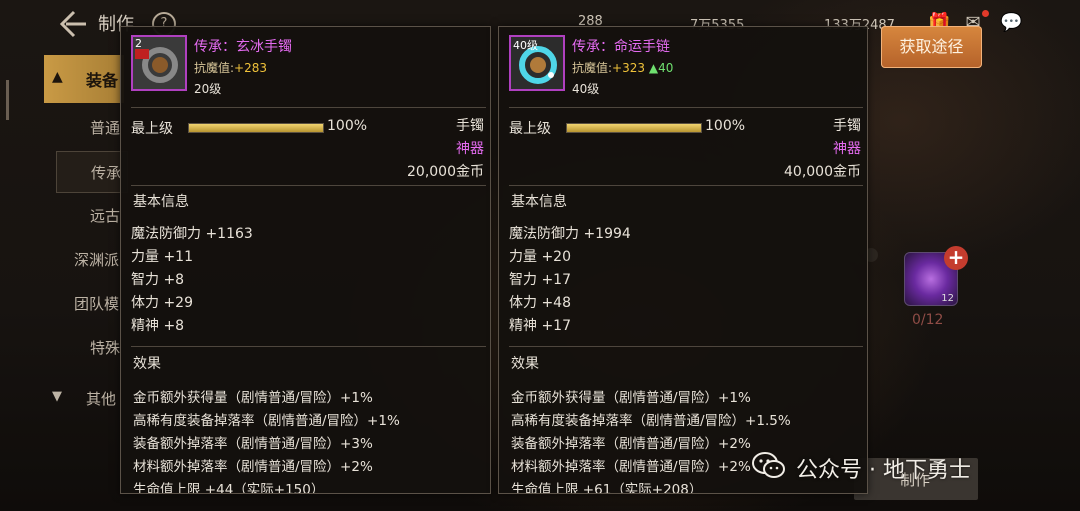 Image resolution: width=1080 pixels, height=511 pixels. What do you see at coordinates (102, 80) in the screenshot?
I see `category-equipment-label: 装备` at bounding box center [102, 80].